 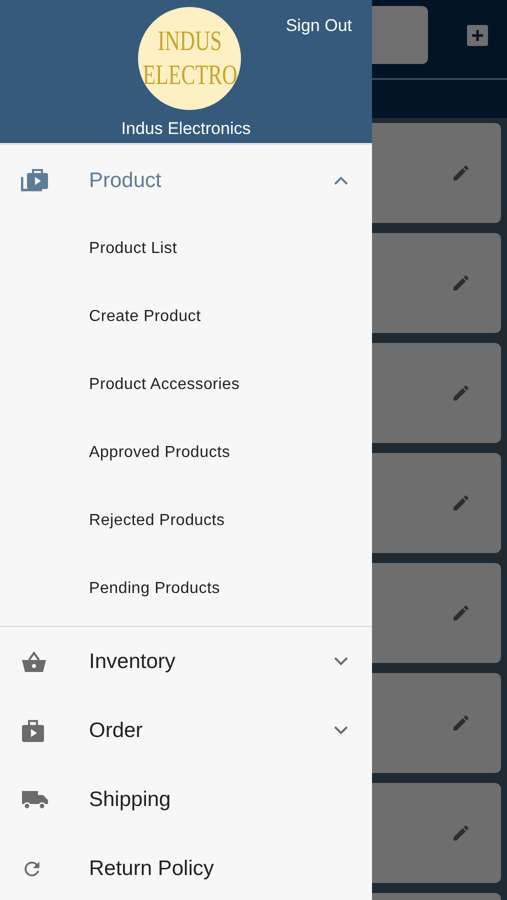 What do you see at coordinates (186, 385) in the screenshot?
I see `submenu-item: Product Accessories` at bounding box center [186, 385].